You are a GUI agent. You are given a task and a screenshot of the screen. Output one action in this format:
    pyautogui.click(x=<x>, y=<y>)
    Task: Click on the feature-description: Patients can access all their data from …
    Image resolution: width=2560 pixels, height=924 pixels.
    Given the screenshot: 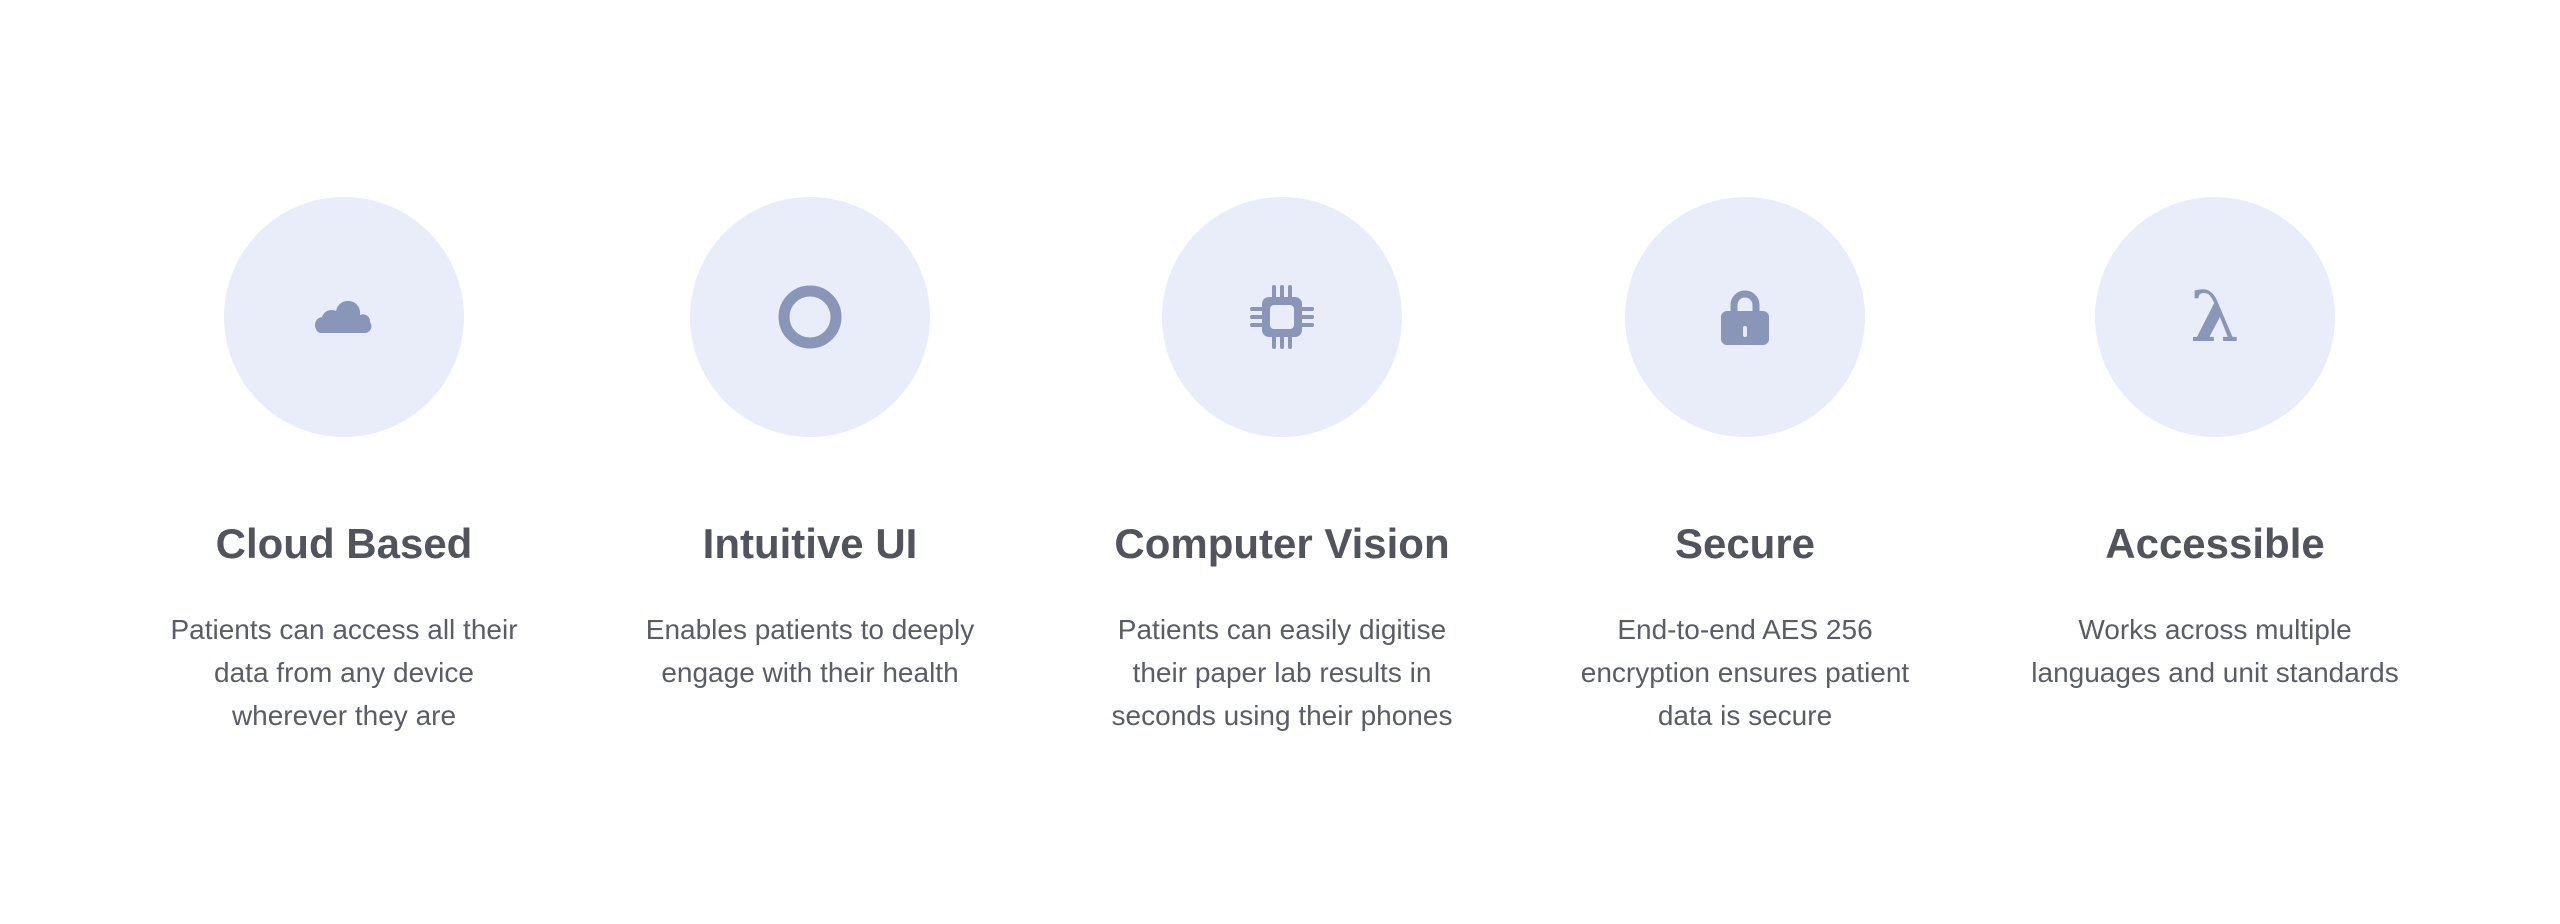 What is the action you would take?
    pyautogui.click(x=344, y=672)
    